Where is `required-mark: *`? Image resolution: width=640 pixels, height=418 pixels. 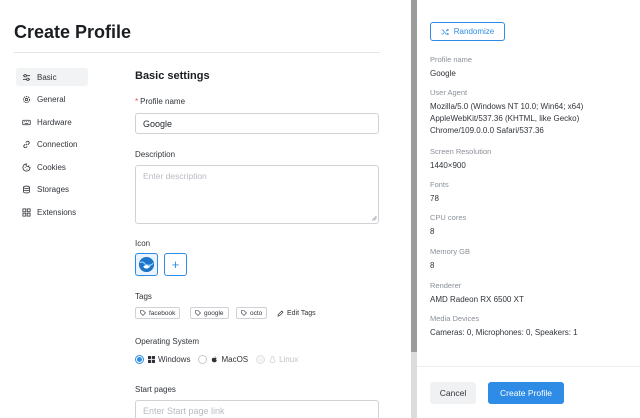 required-mark: * is located at coordinates (137, 101).